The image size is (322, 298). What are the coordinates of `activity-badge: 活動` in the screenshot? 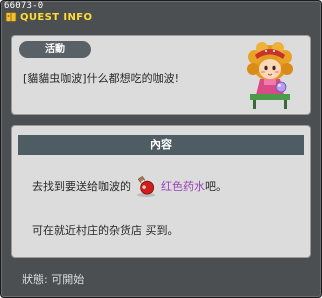 It's located at (55, 49).